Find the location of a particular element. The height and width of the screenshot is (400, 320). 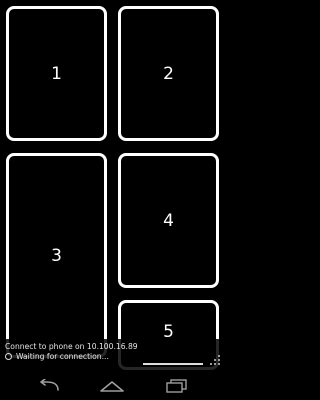

back-button is located at coordinates (49, 386).